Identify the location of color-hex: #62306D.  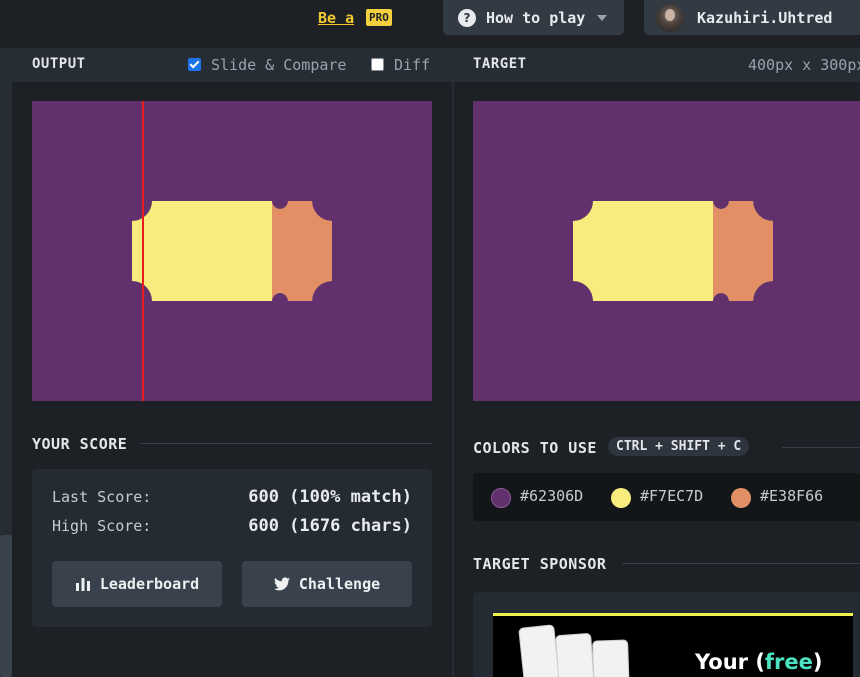
(551, 496).